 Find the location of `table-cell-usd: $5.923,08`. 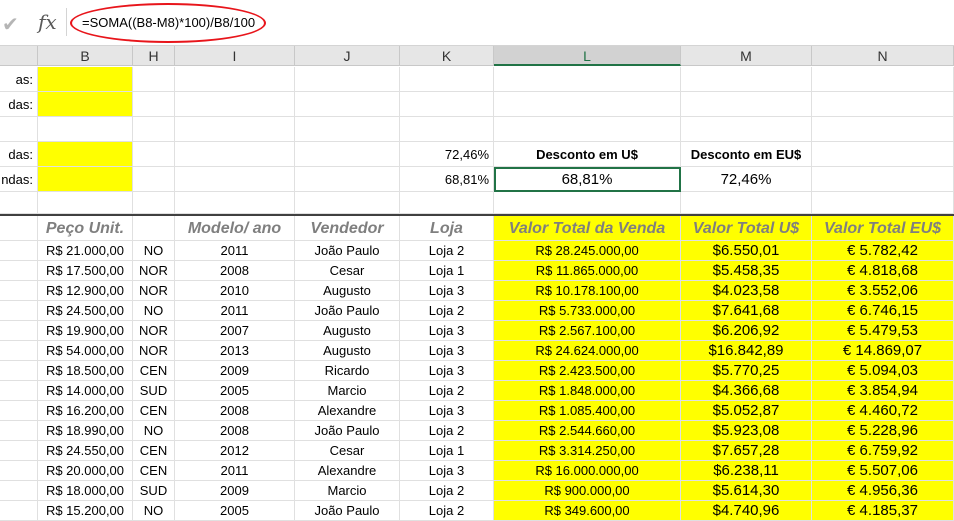

table-cell-usd: $5.923,08 is located at coordinates (746, 431).